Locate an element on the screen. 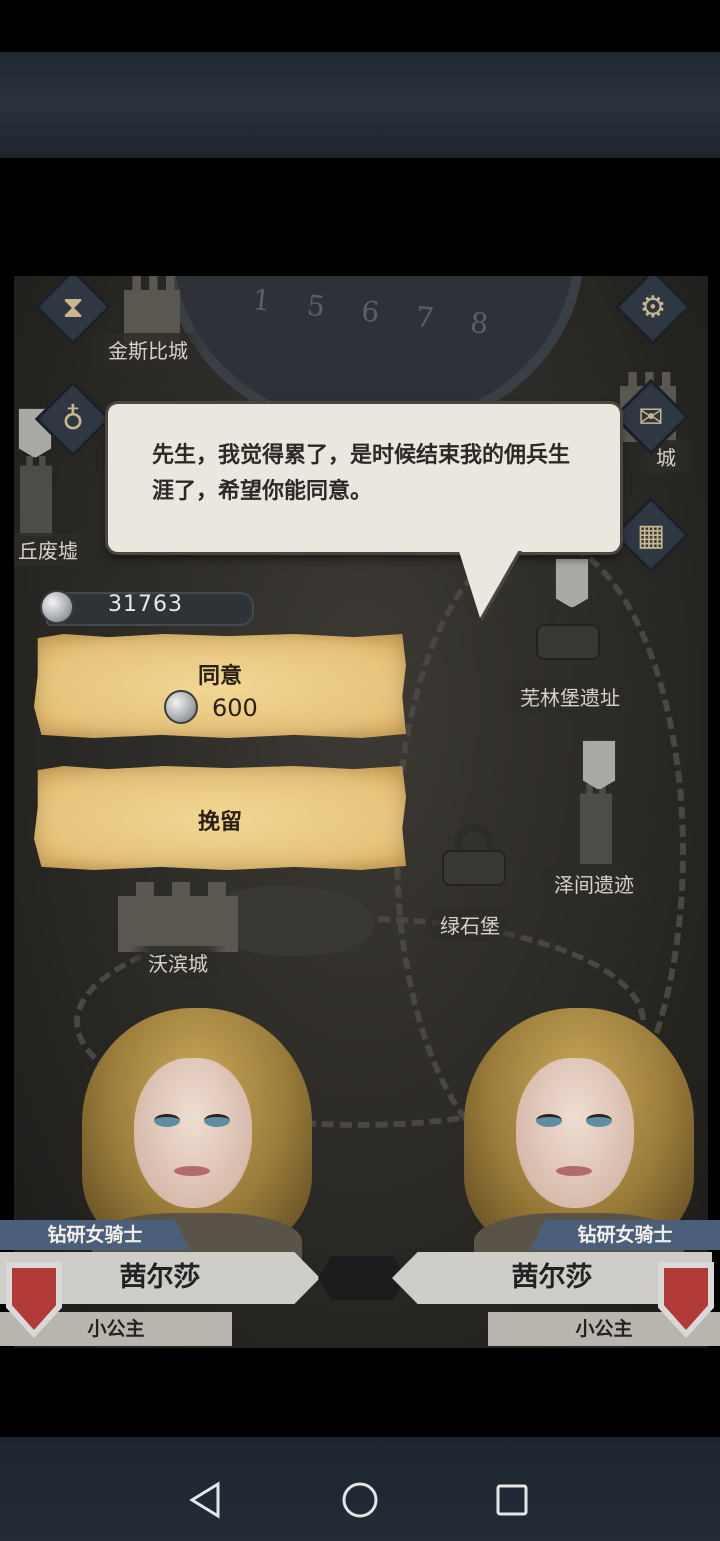 Image resolution: width=720 pixels, height=1541 pixels. top-band is located at coordinates (360, 105).